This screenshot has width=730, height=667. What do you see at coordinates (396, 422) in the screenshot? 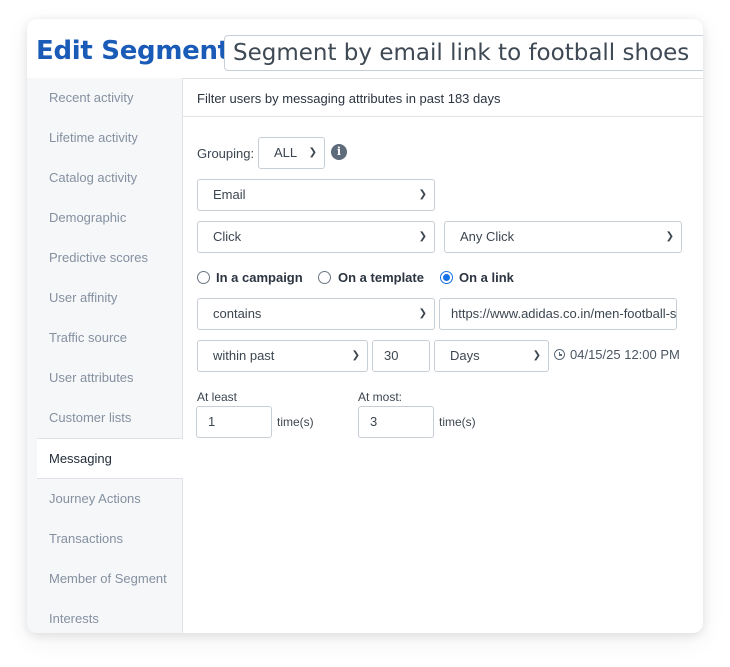
I see `at-most-input: 3` at bounding box center [396, 422].